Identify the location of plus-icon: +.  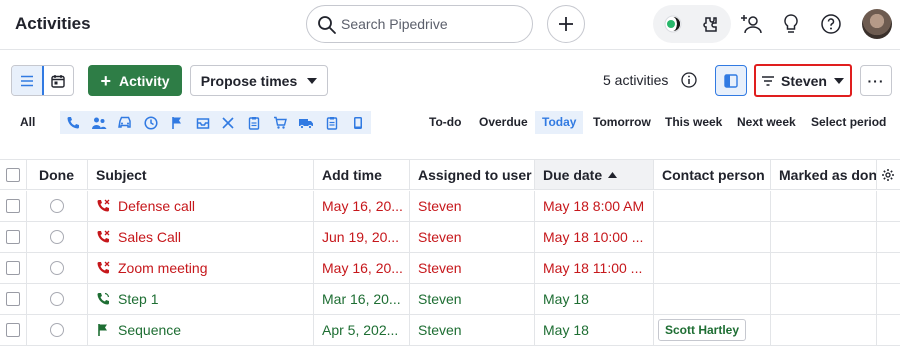
(105, 80).